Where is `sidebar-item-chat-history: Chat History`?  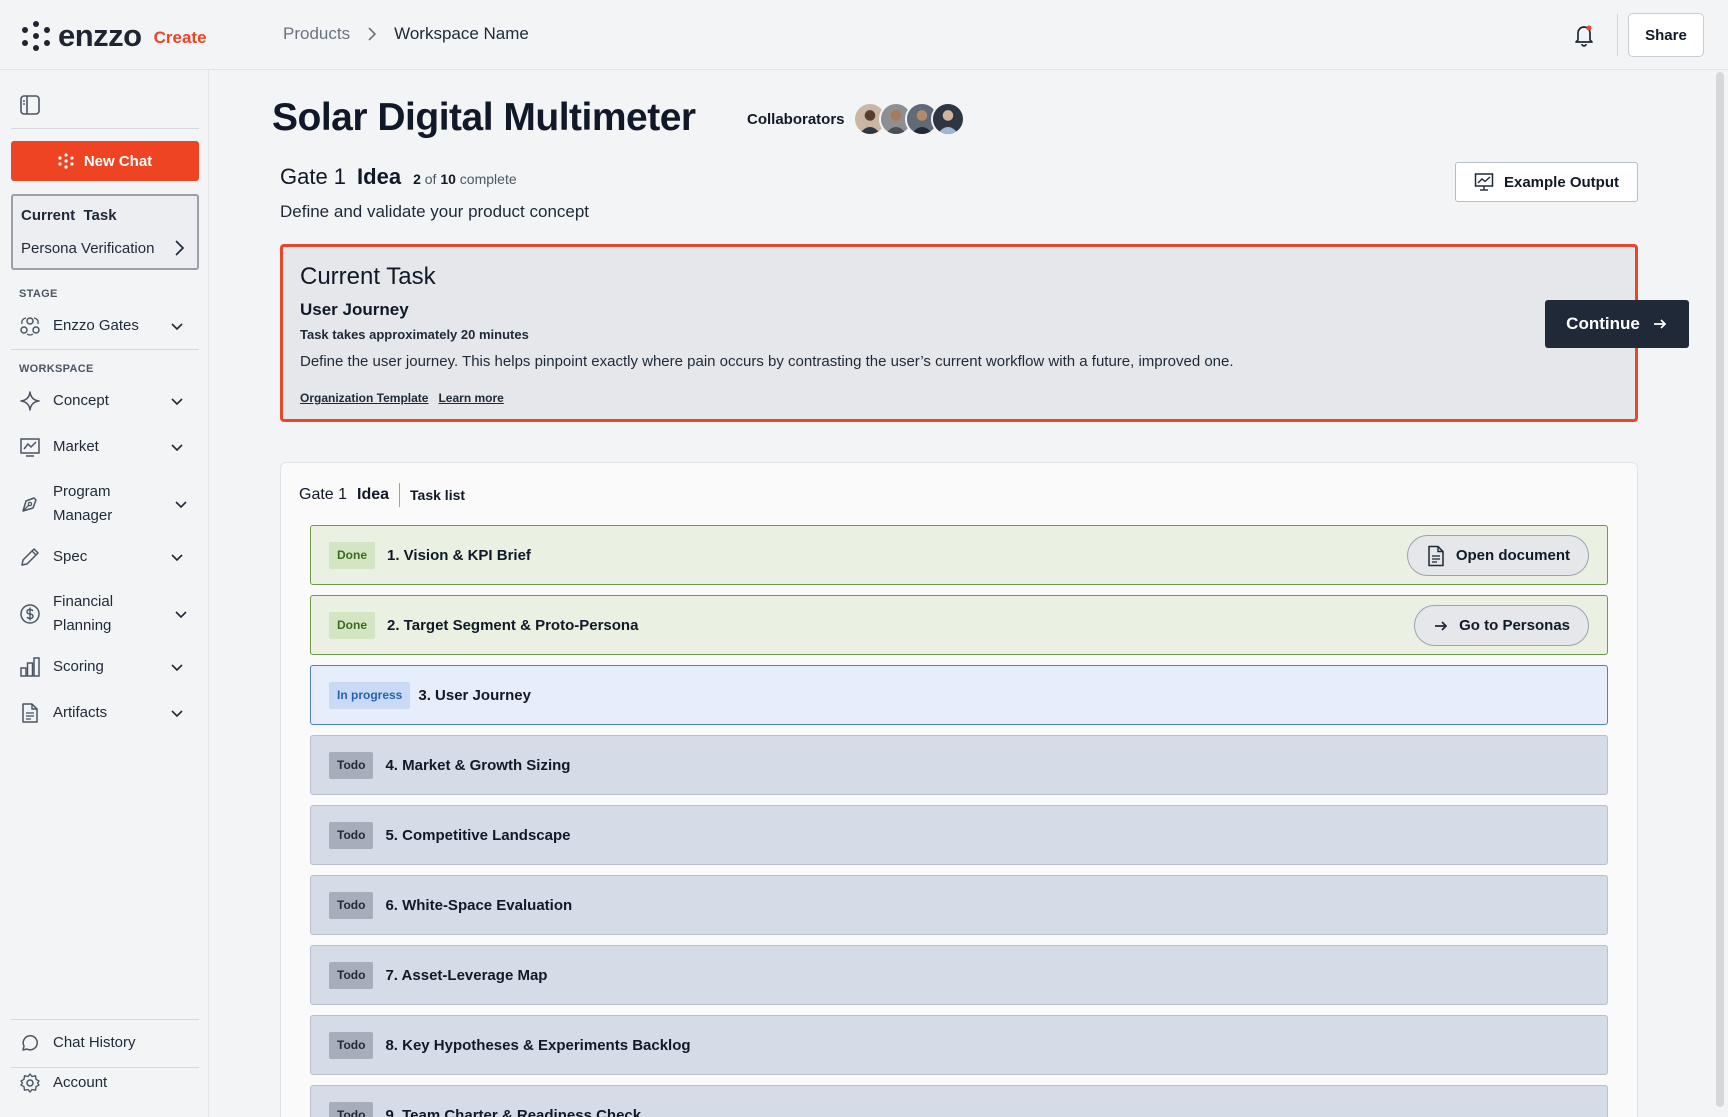
sidebar-item-chat-history: Chat History is located at coordinates (104, 1043).